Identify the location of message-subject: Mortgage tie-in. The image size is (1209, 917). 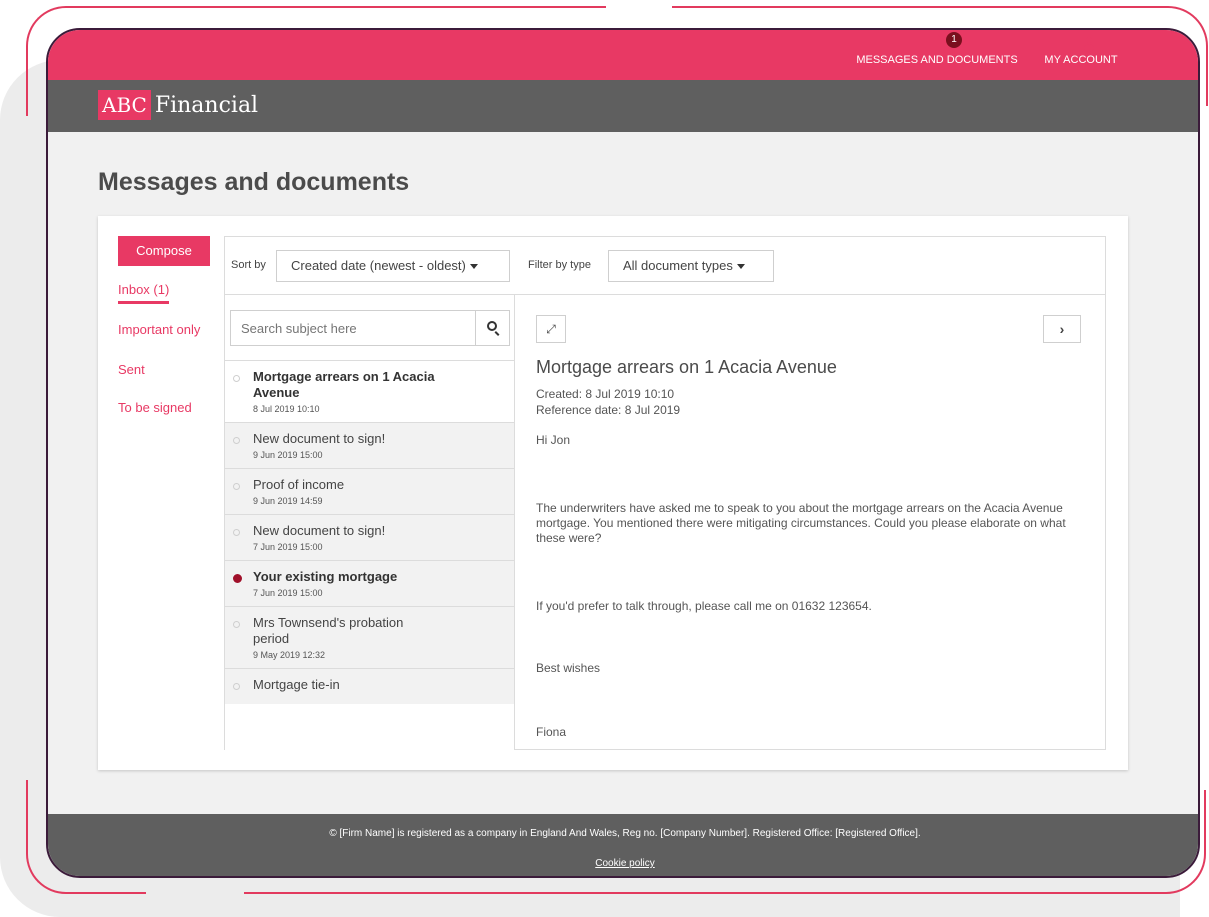
(296, 684).